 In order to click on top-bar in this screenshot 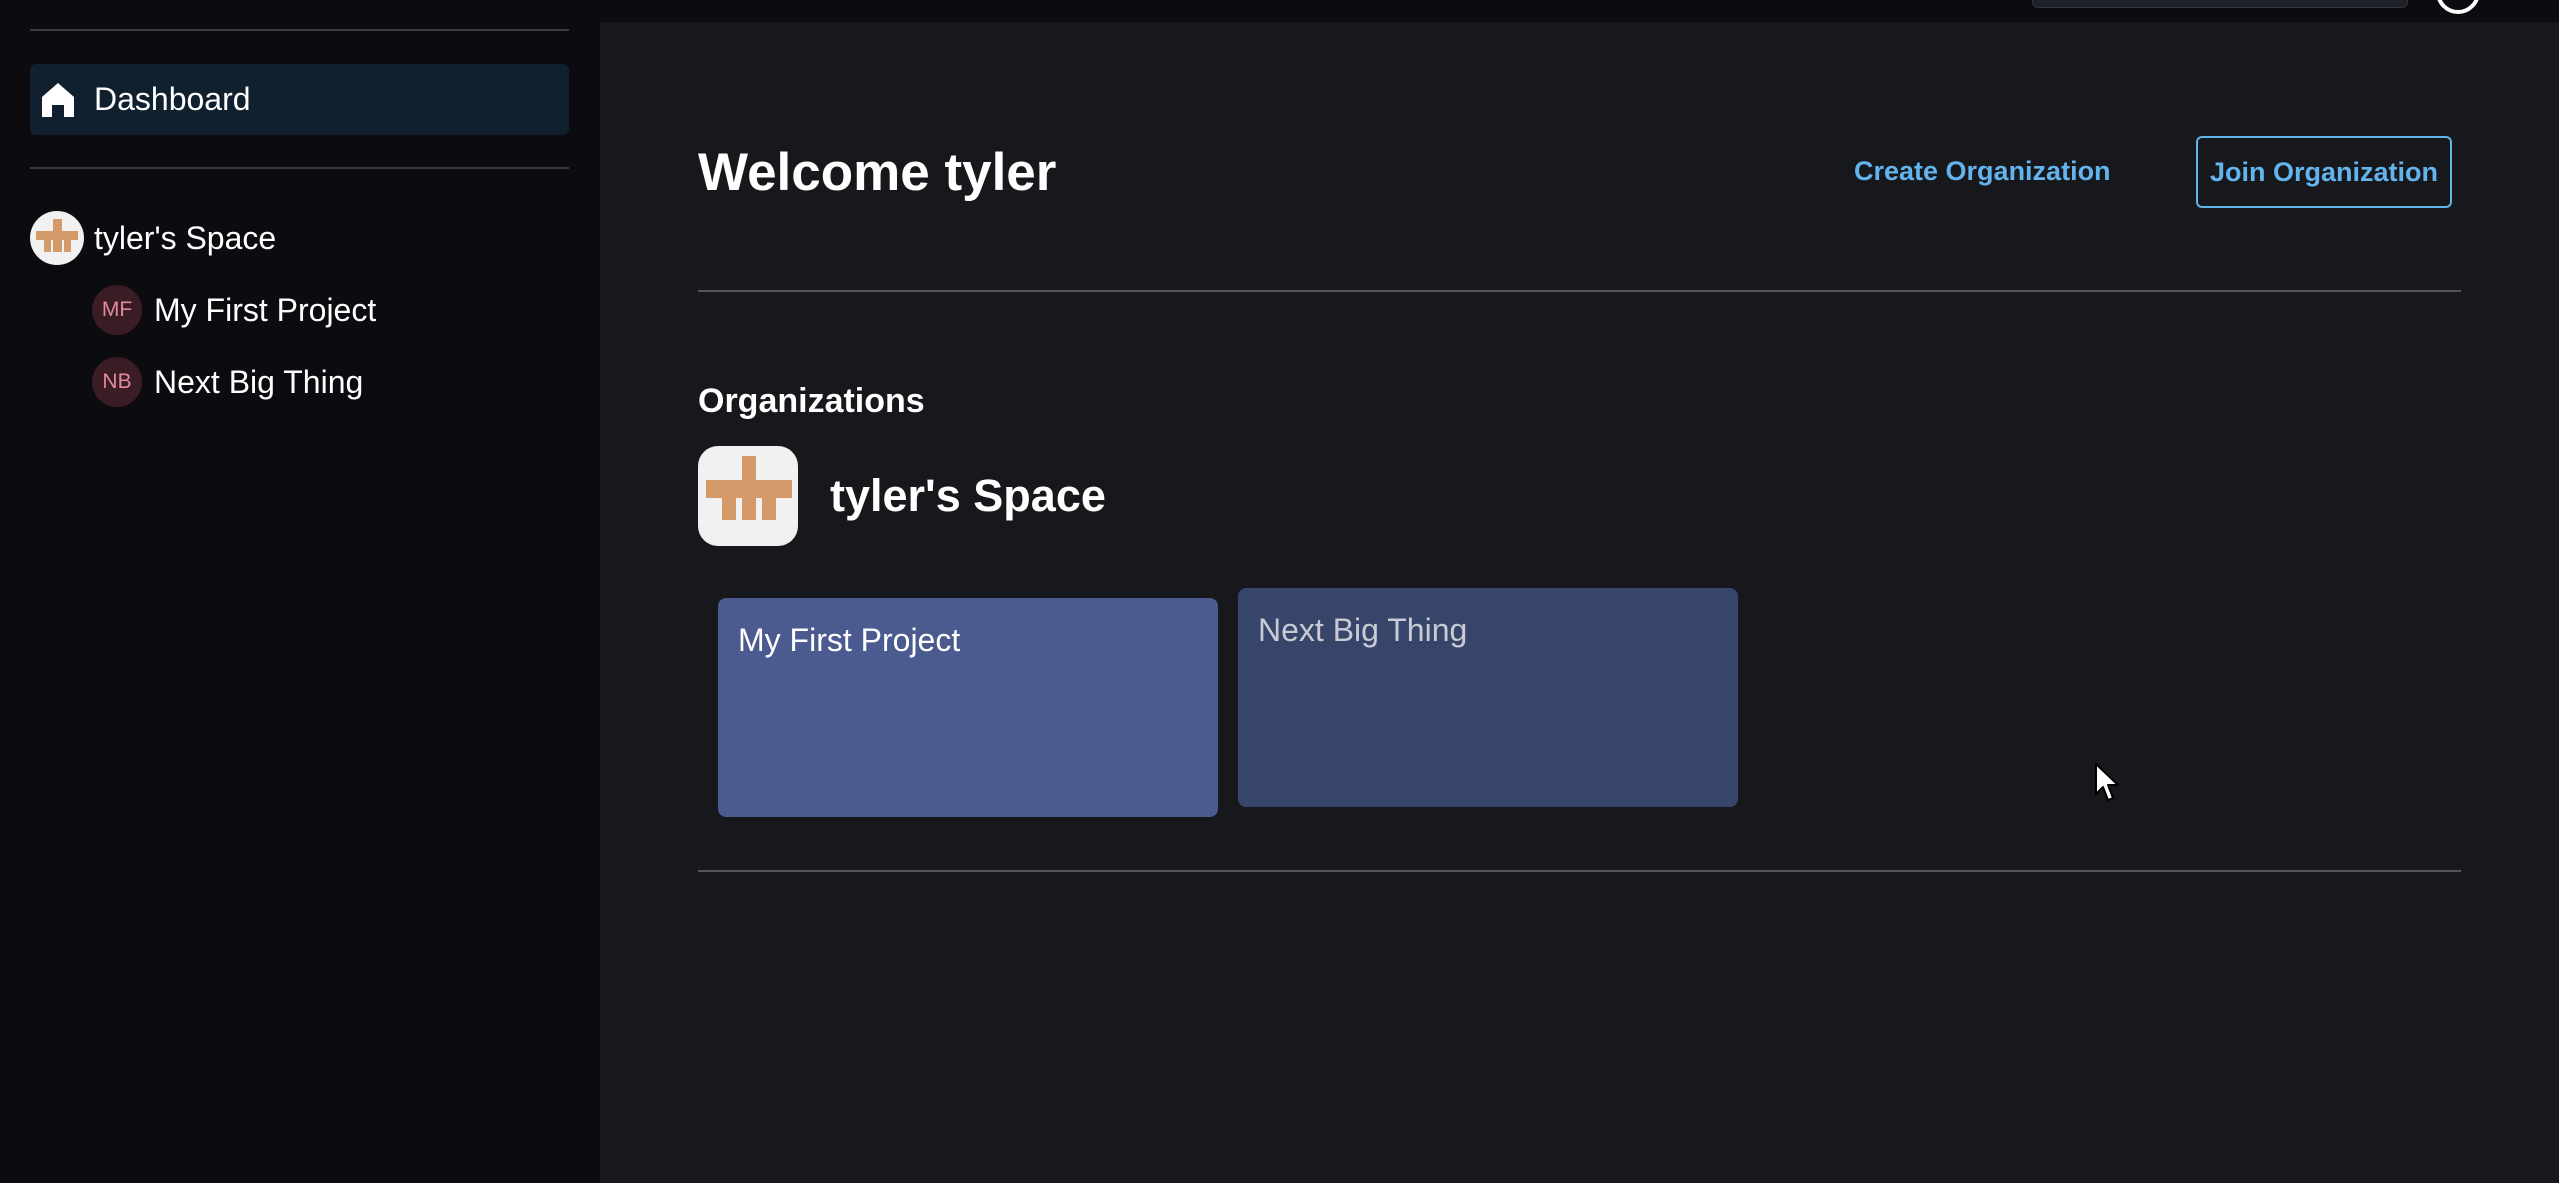, I will do `click(1579, 11)`.